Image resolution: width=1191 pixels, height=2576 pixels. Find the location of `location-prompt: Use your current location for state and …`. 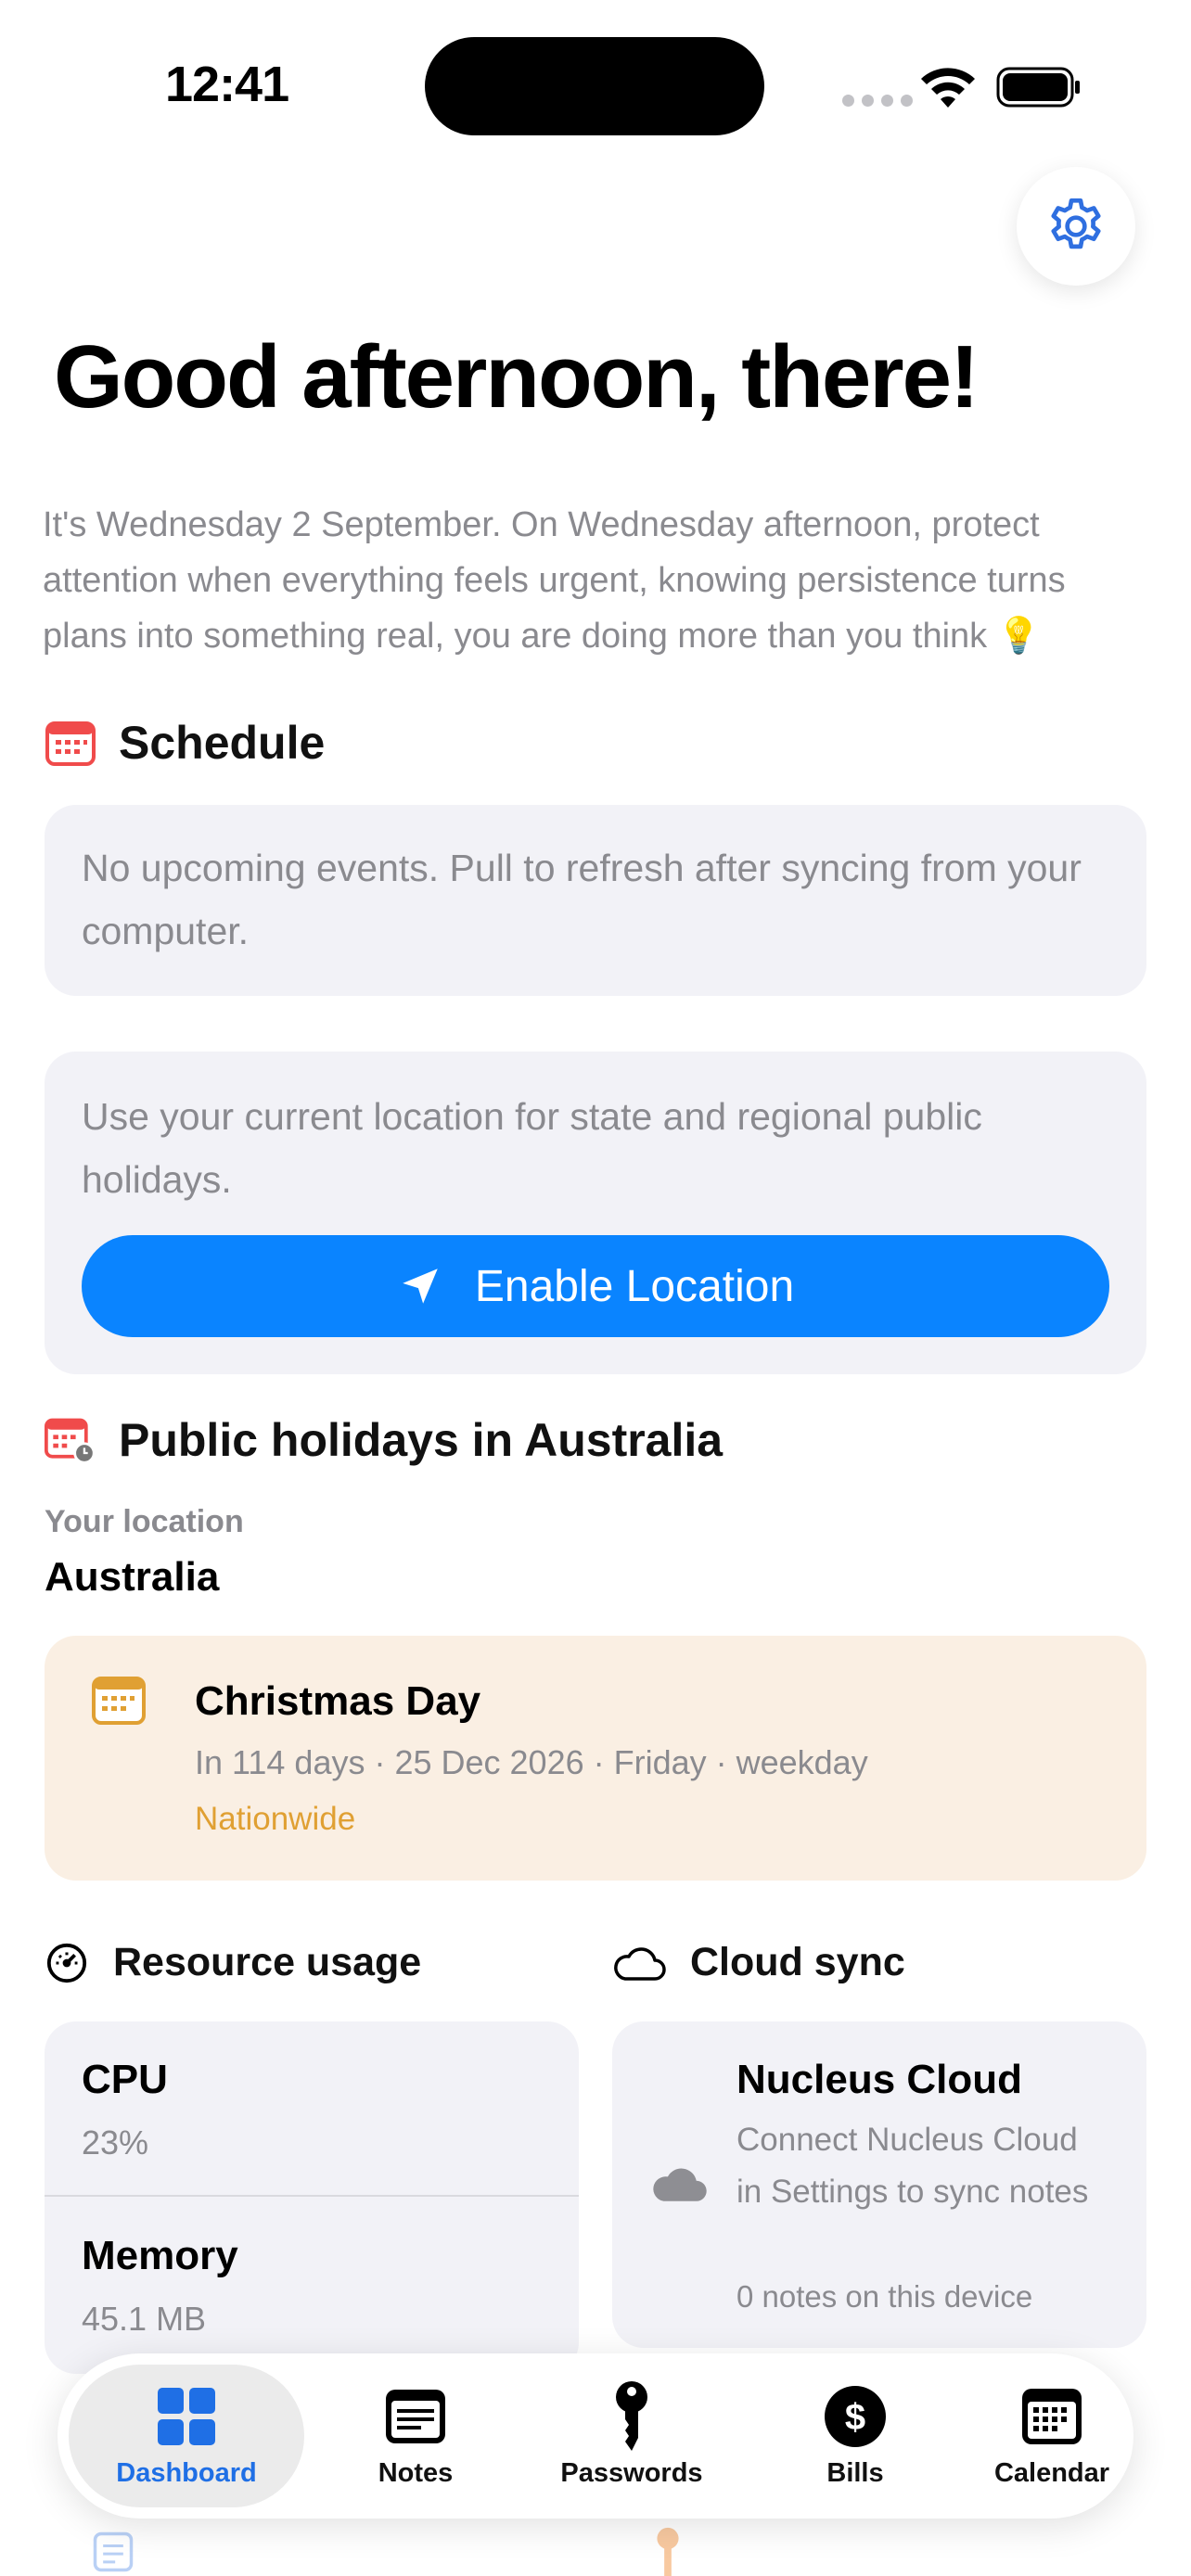

location-prompt: Use your current location for state and … is located at coordinates (532, 1148).